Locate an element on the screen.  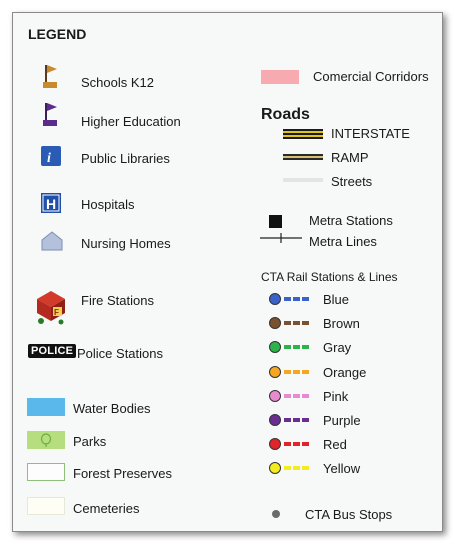
library-icon: i is located at coordinates (51, 156).